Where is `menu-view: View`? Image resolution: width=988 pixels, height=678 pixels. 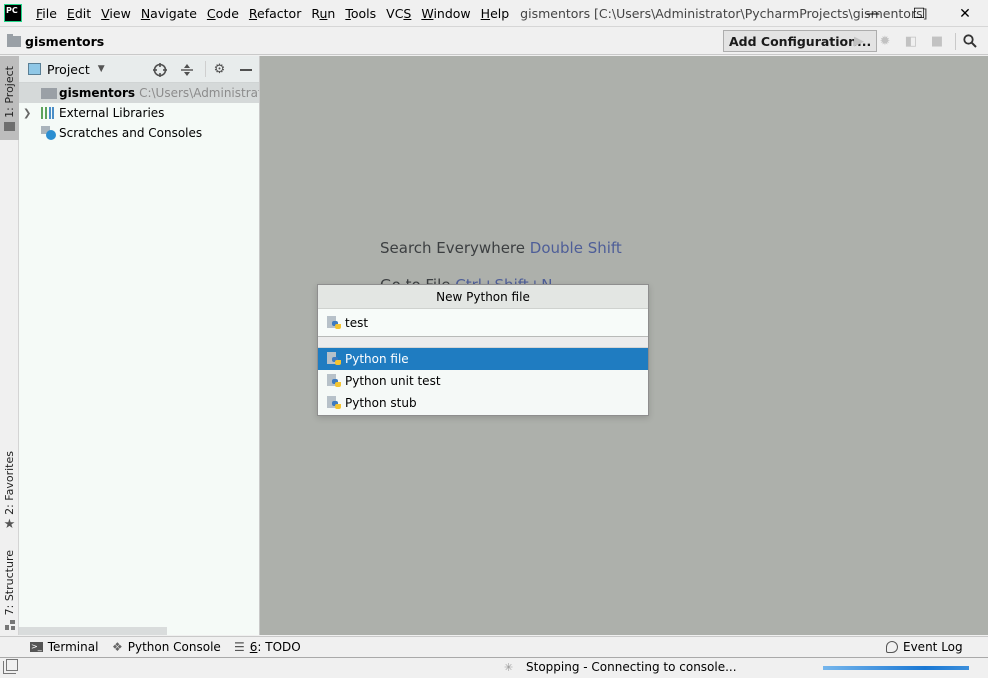 menu-view: View is located at coordinates (116, 13).